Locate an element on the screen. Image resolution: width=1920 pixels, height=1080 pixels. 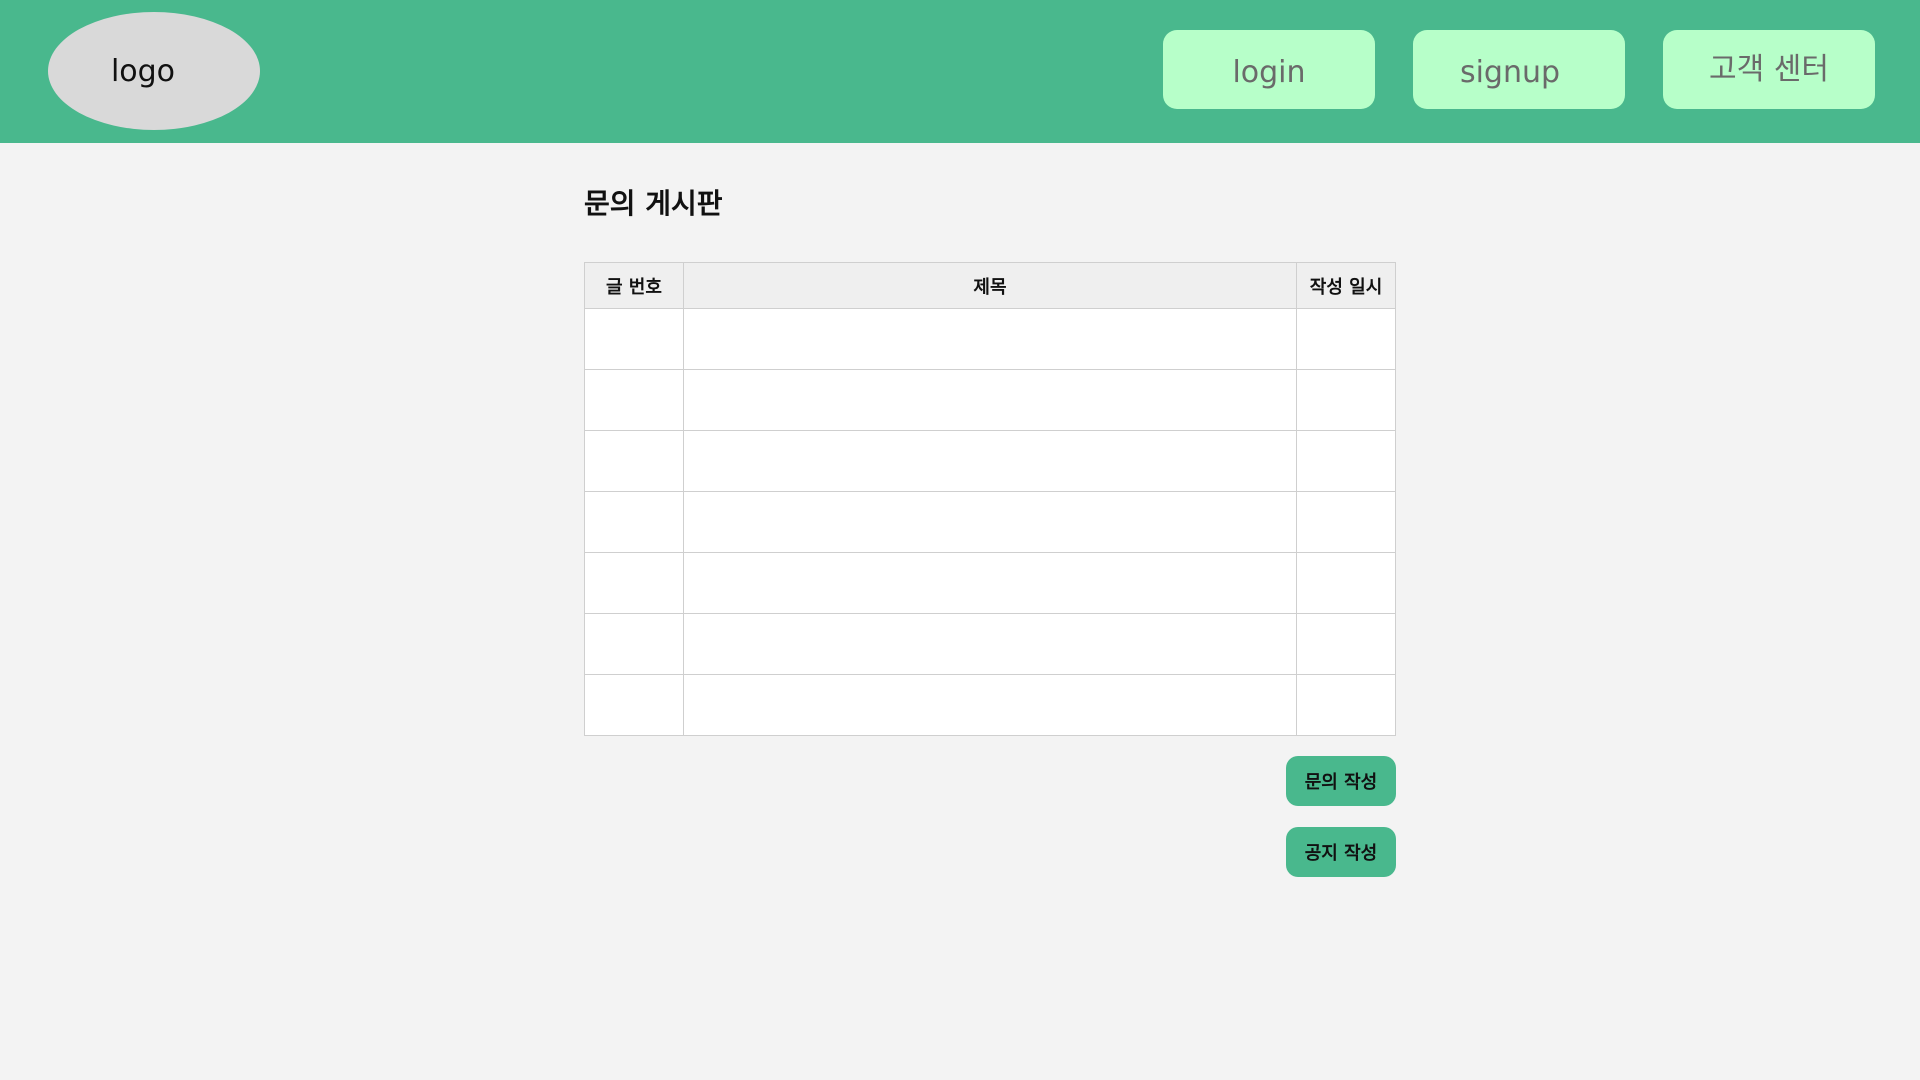
column-header-title: 제목 is located at coordinates (990, 285).